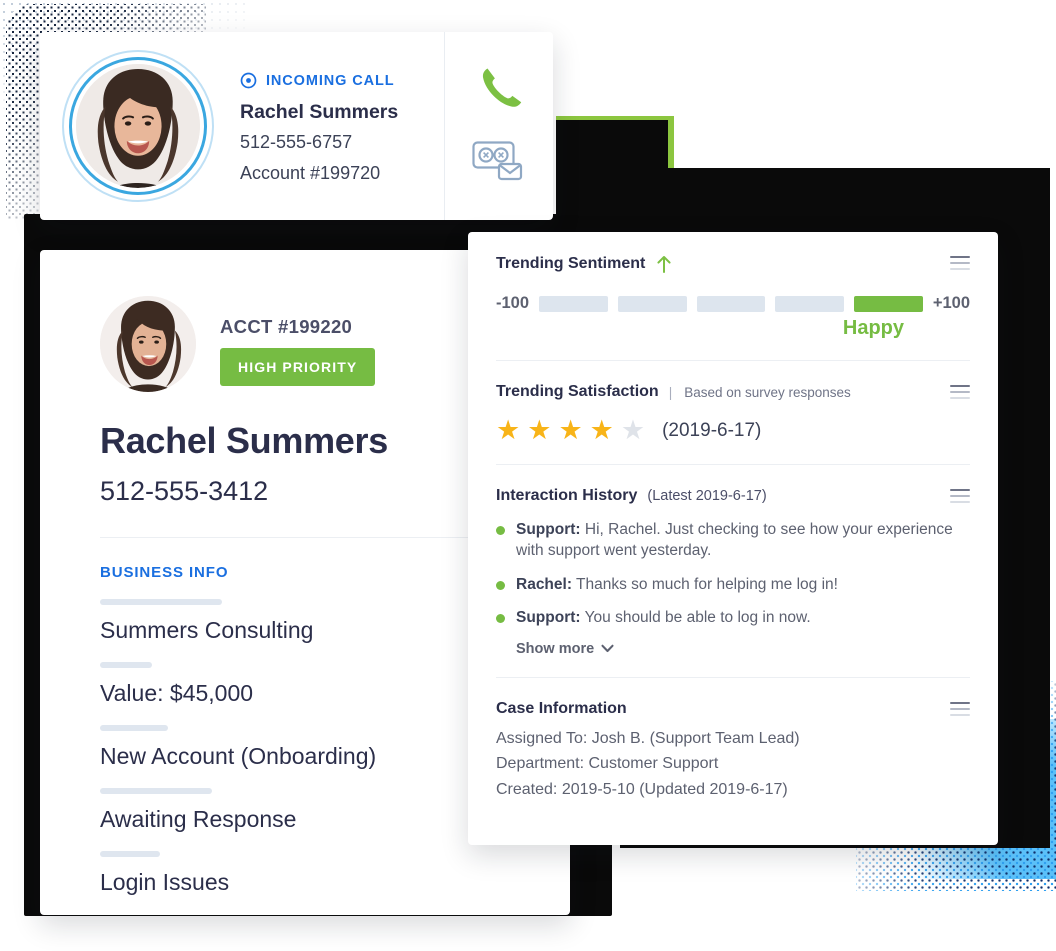 This screenshot has width=1056, height=951. What do you see at coordinates (733, 709) in the screenshot?
I see `case-information-header: Case Information` at bounding box center [733, 709].